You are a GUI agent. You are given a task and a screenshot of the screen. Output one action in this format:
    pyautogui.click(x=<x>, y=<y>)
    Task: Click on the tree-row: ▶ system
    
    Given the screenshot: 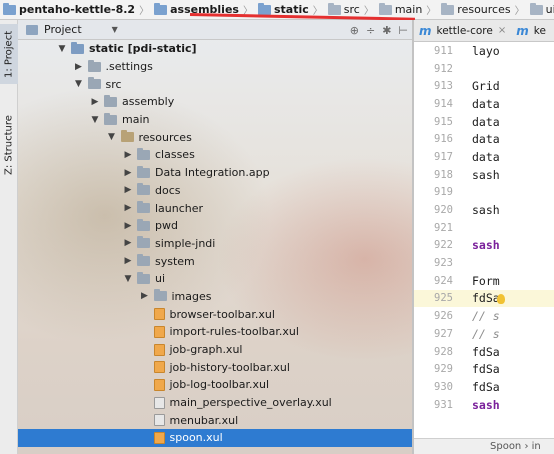 What is the action you would take?
    pyautogui.click(x=215, y=261)
    